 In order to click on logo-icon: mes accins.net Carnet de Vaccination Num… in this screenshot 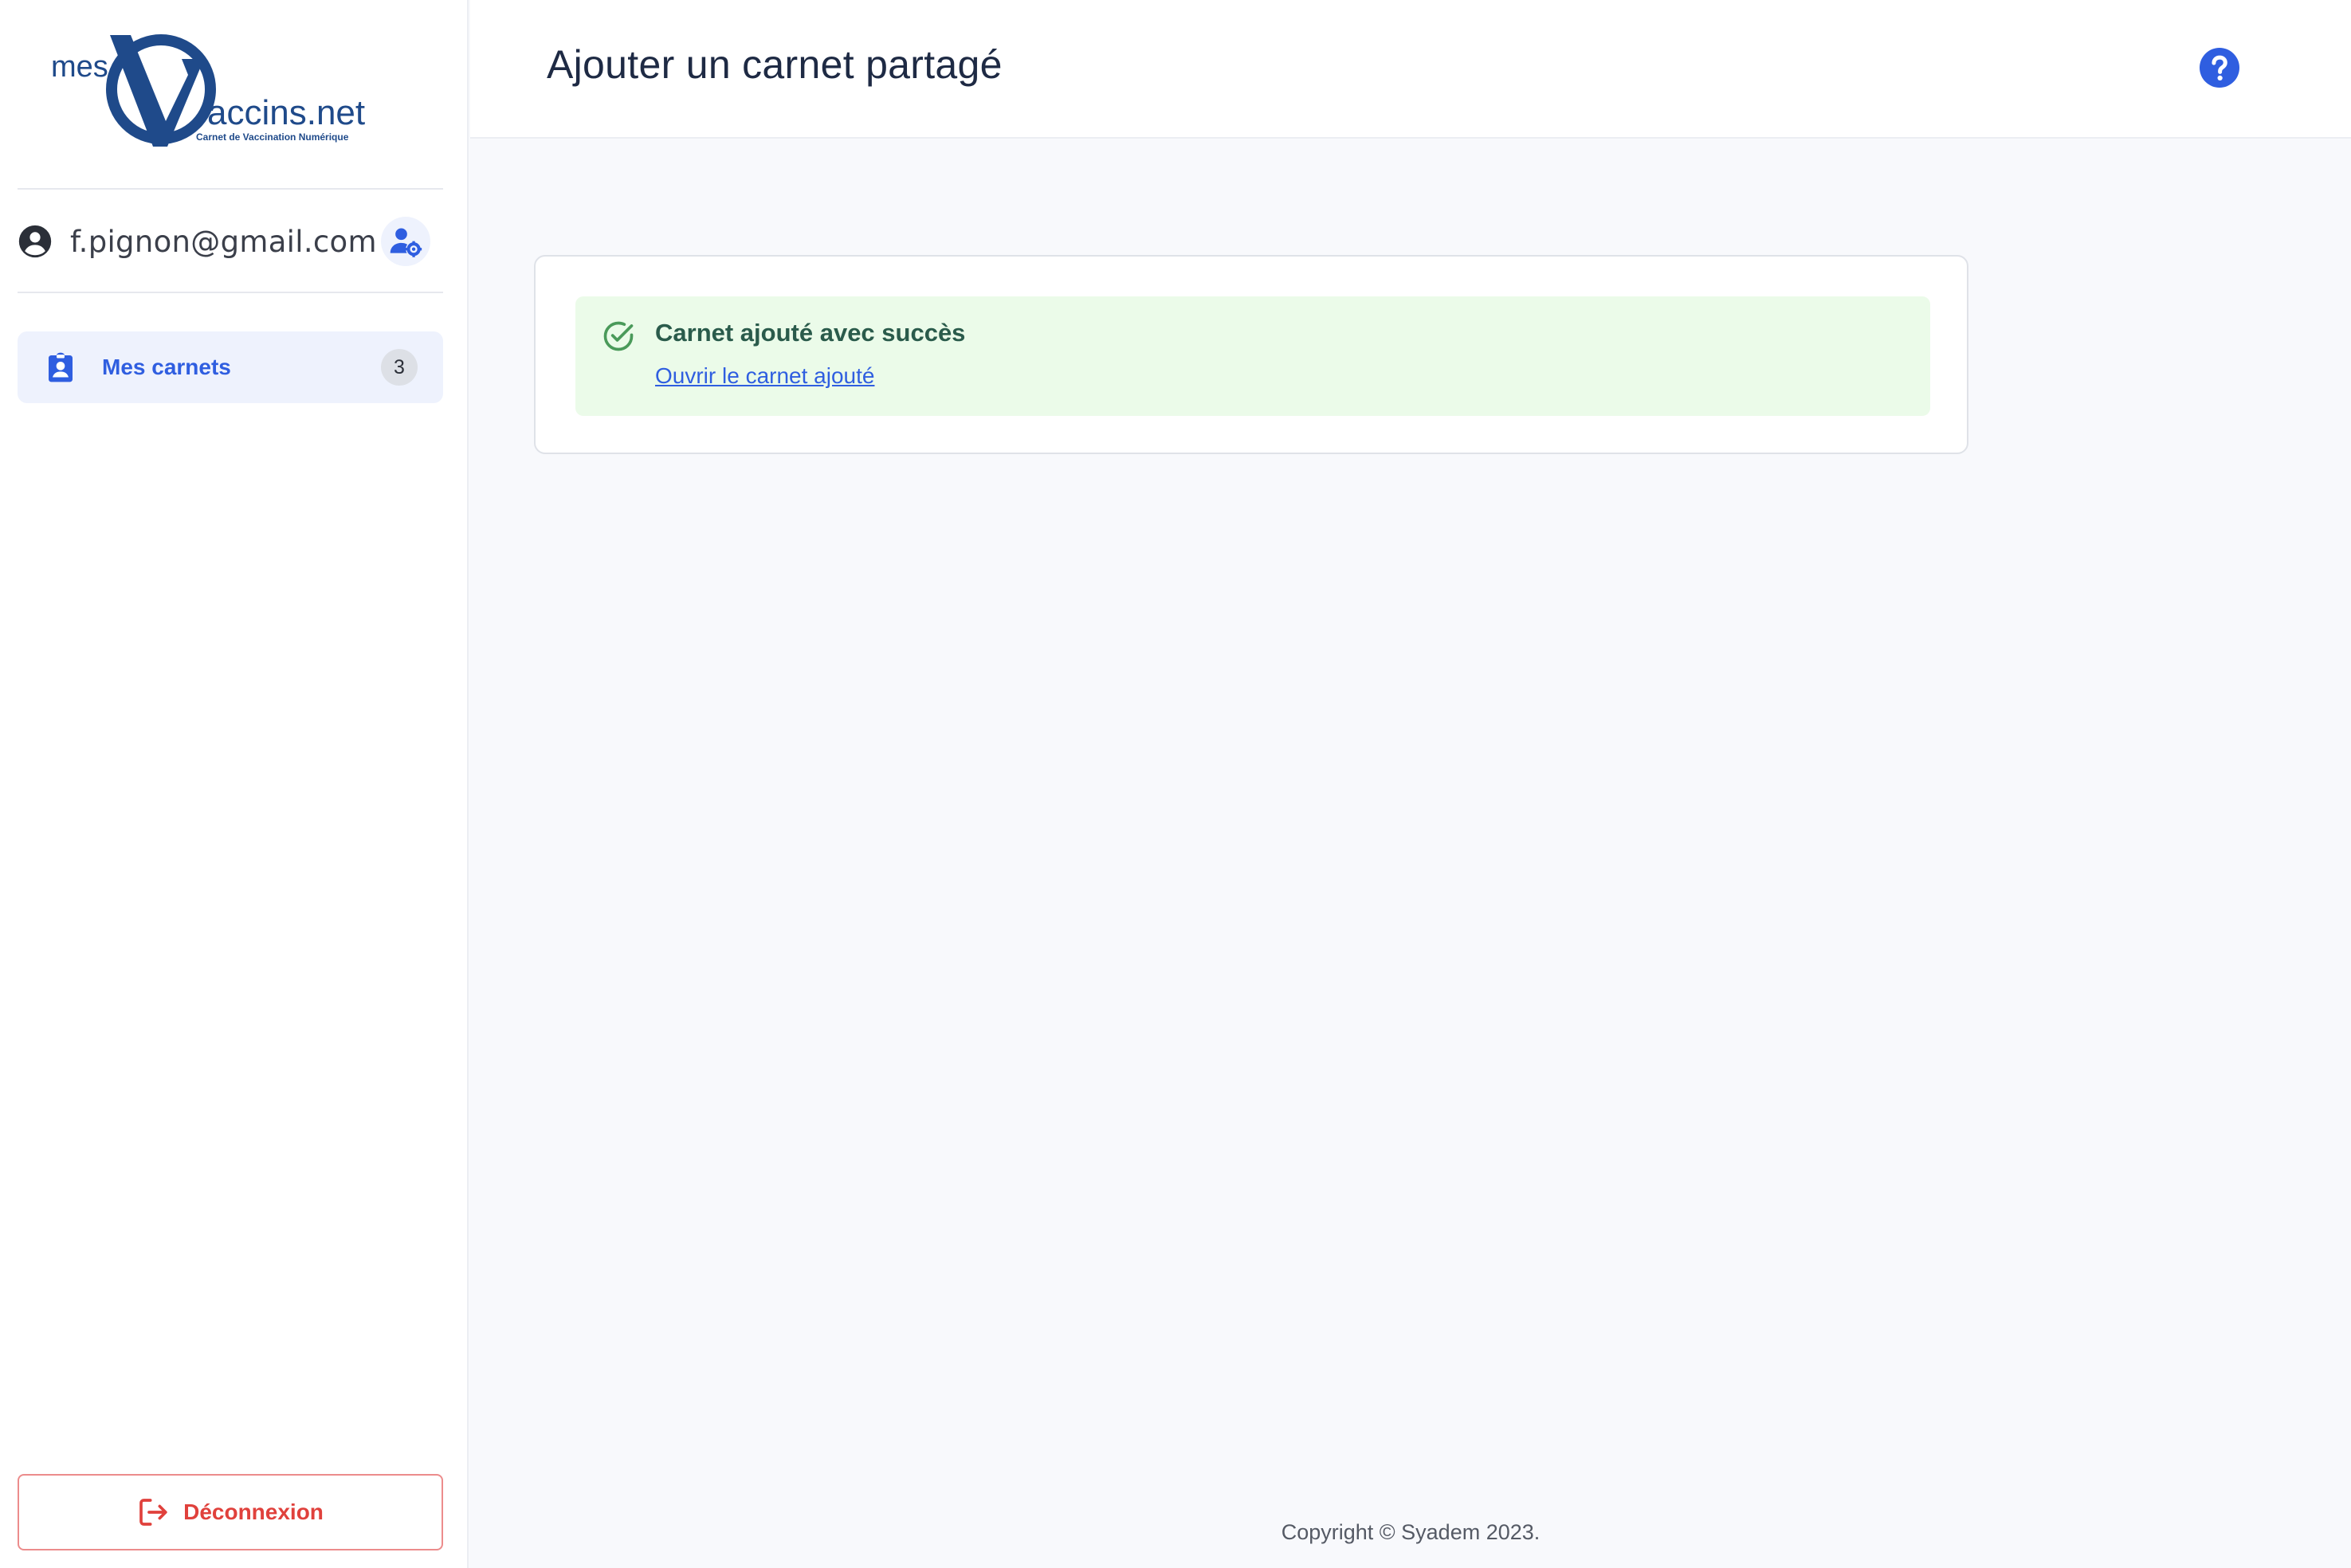, I will do `click(208, 90)`.